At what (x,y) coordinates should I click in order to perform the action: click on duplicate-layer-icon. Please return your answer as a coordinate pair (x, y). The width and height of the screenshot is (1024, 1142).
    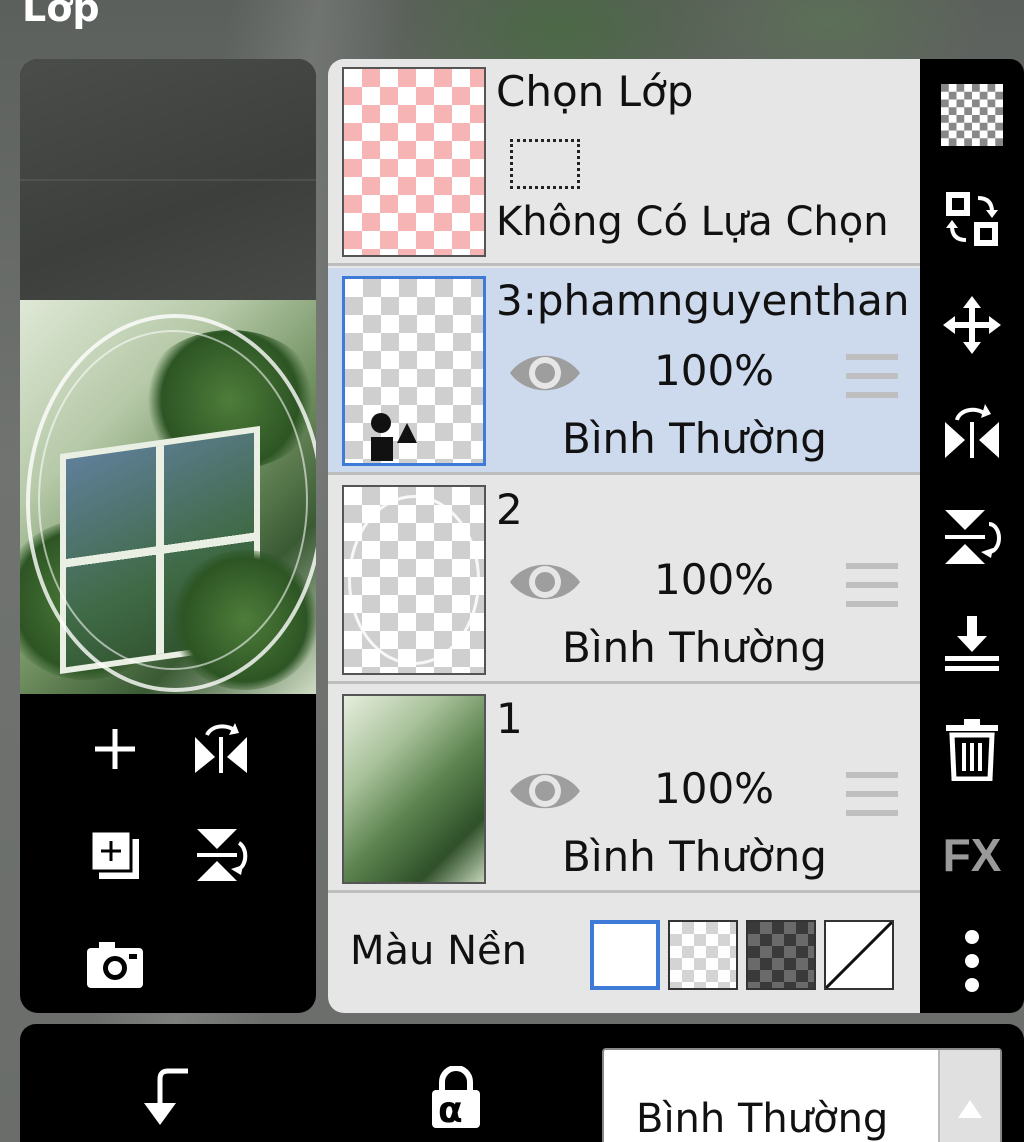
    Looking at the image, I should click on (115, 855).